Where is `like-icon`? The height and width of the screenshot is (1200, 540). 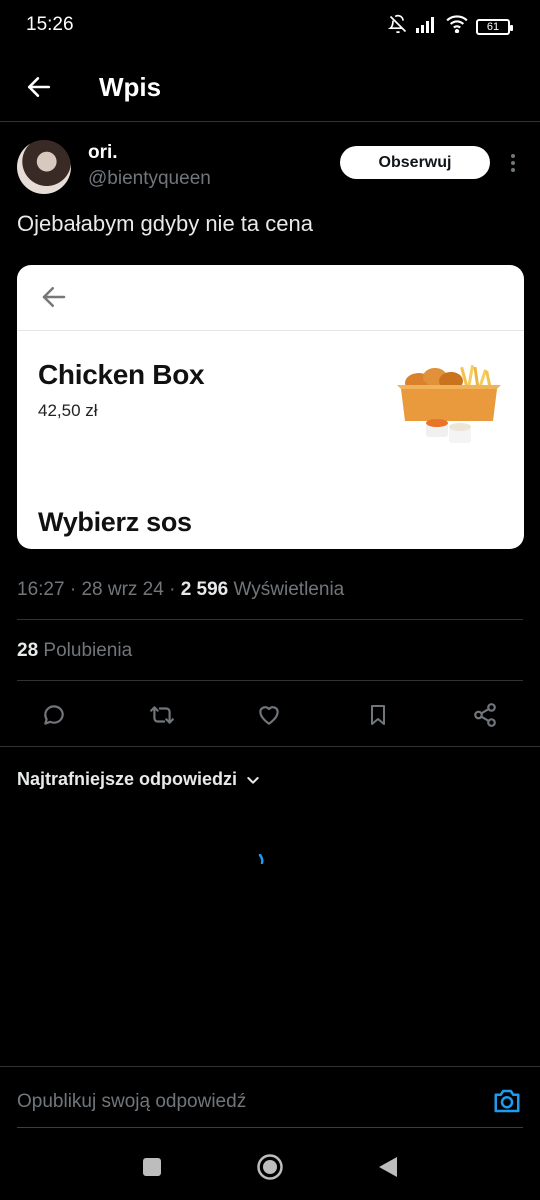 like-icon is located at coordinates (269, 715).